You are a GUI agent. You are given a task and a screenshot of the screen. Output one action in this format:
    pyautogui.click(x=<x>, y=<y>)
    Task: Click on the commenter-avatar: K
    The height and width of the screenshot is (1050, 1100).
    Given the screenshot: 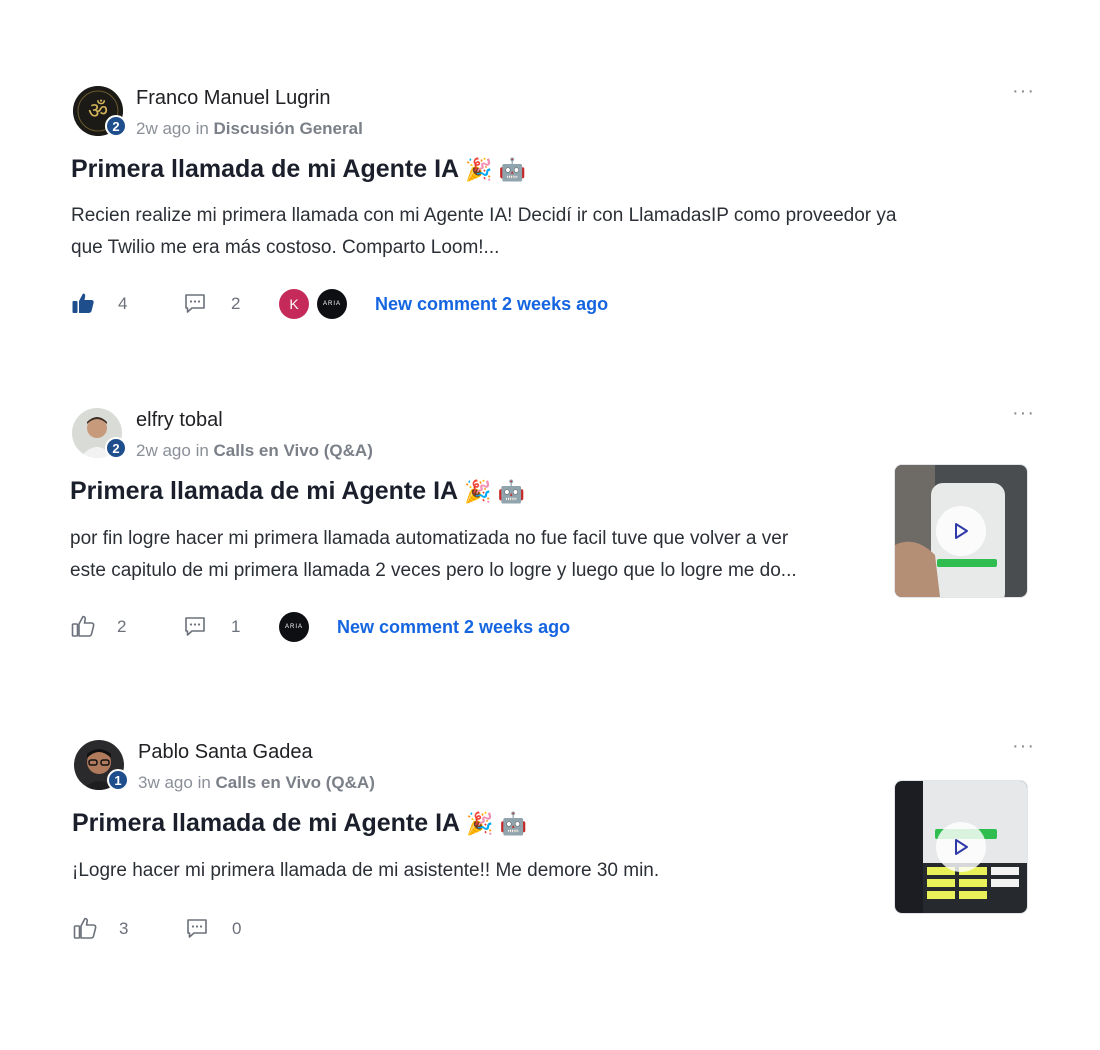 What is the action you would take?
    pyautogui.click(x=294, y=304)
    